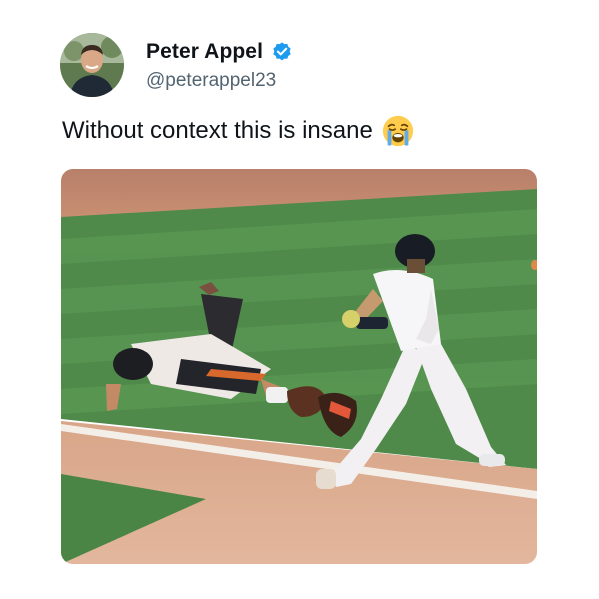 Image resolution: width=599 pixels, height=599 pixels. I want to click on user-avatar-photo-icon, so click(92, 65).